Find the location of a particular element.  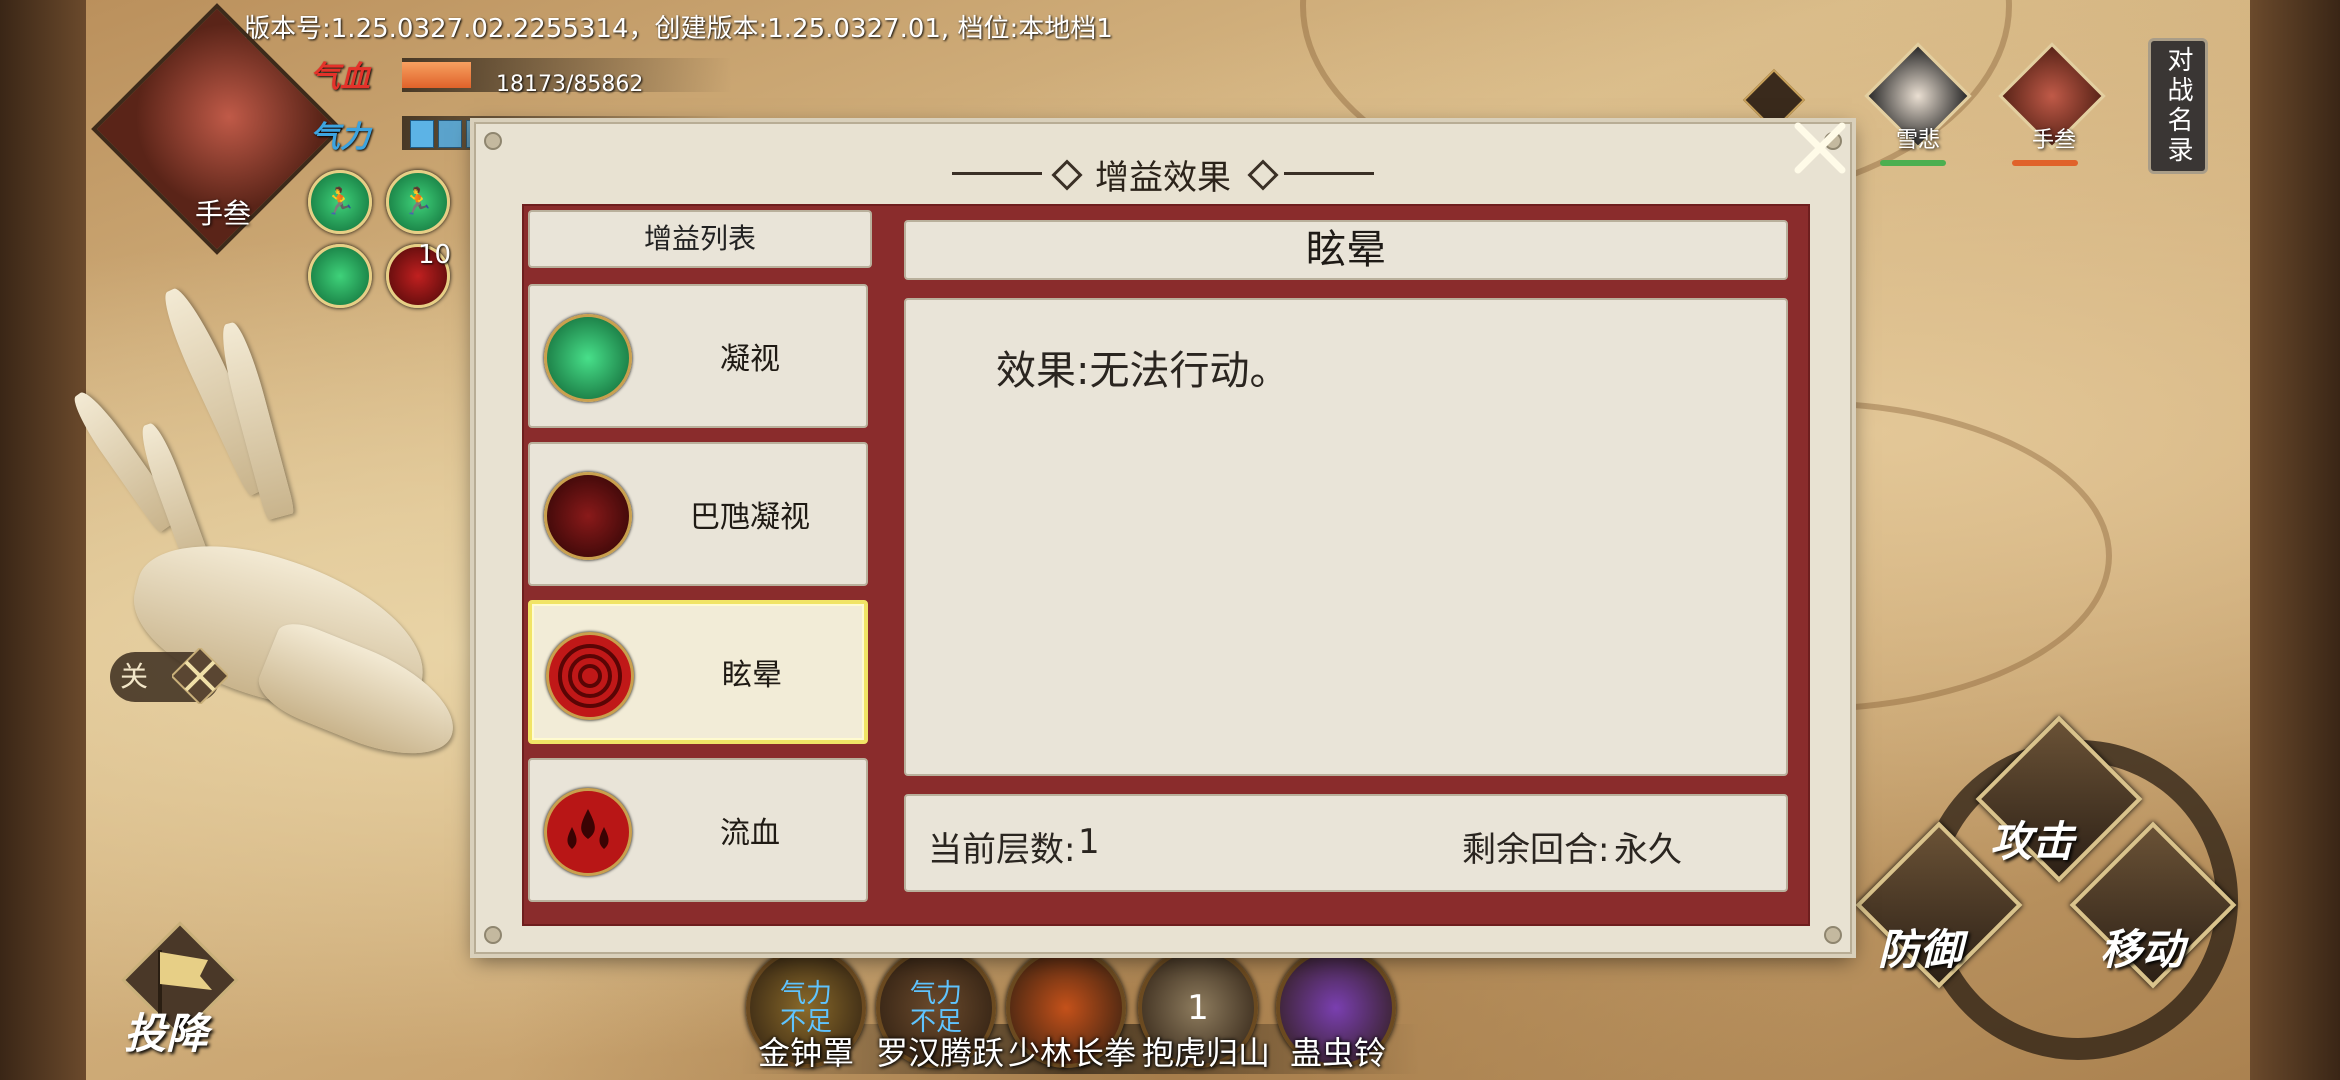

close-icon is located at coordinates (1820, 148).